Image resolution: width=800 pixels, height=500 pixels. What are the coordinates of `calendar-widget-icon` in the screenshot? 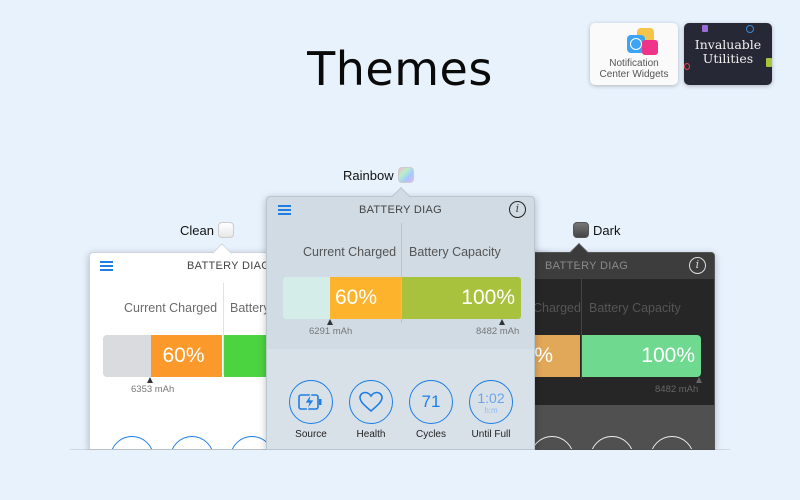 It's located at (650, 47).